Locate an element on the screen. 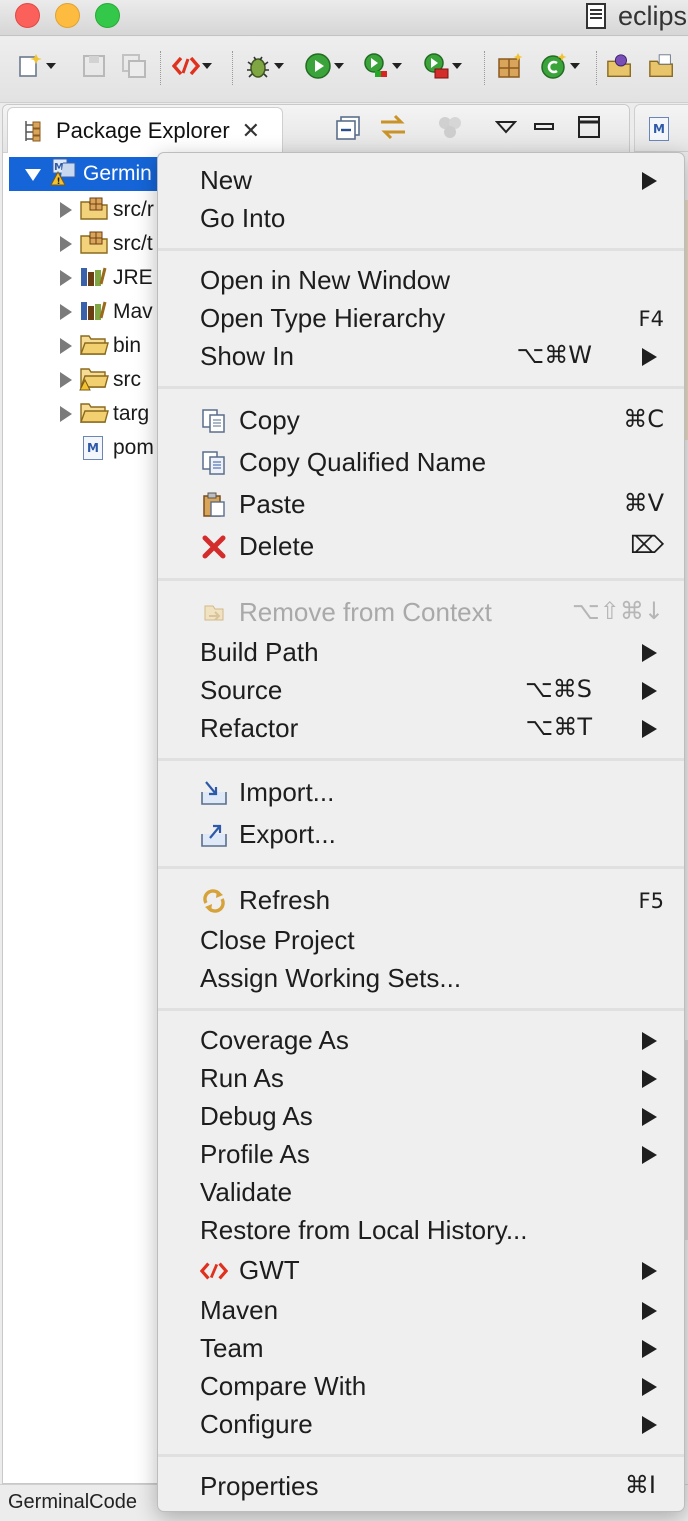 The width and height of the screenshot is (688, 1521). view-header: Package Explorer ✕ is located at coordinates (316, 129).